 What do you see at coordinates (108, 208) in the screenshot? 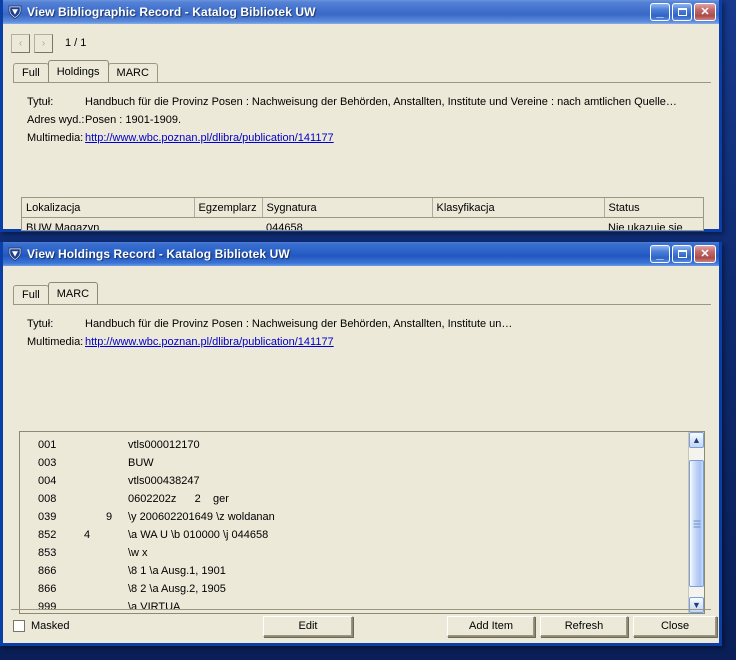
I see `column-header-lokalizacja: Lokalizacja` at bounding box center [108, 208].